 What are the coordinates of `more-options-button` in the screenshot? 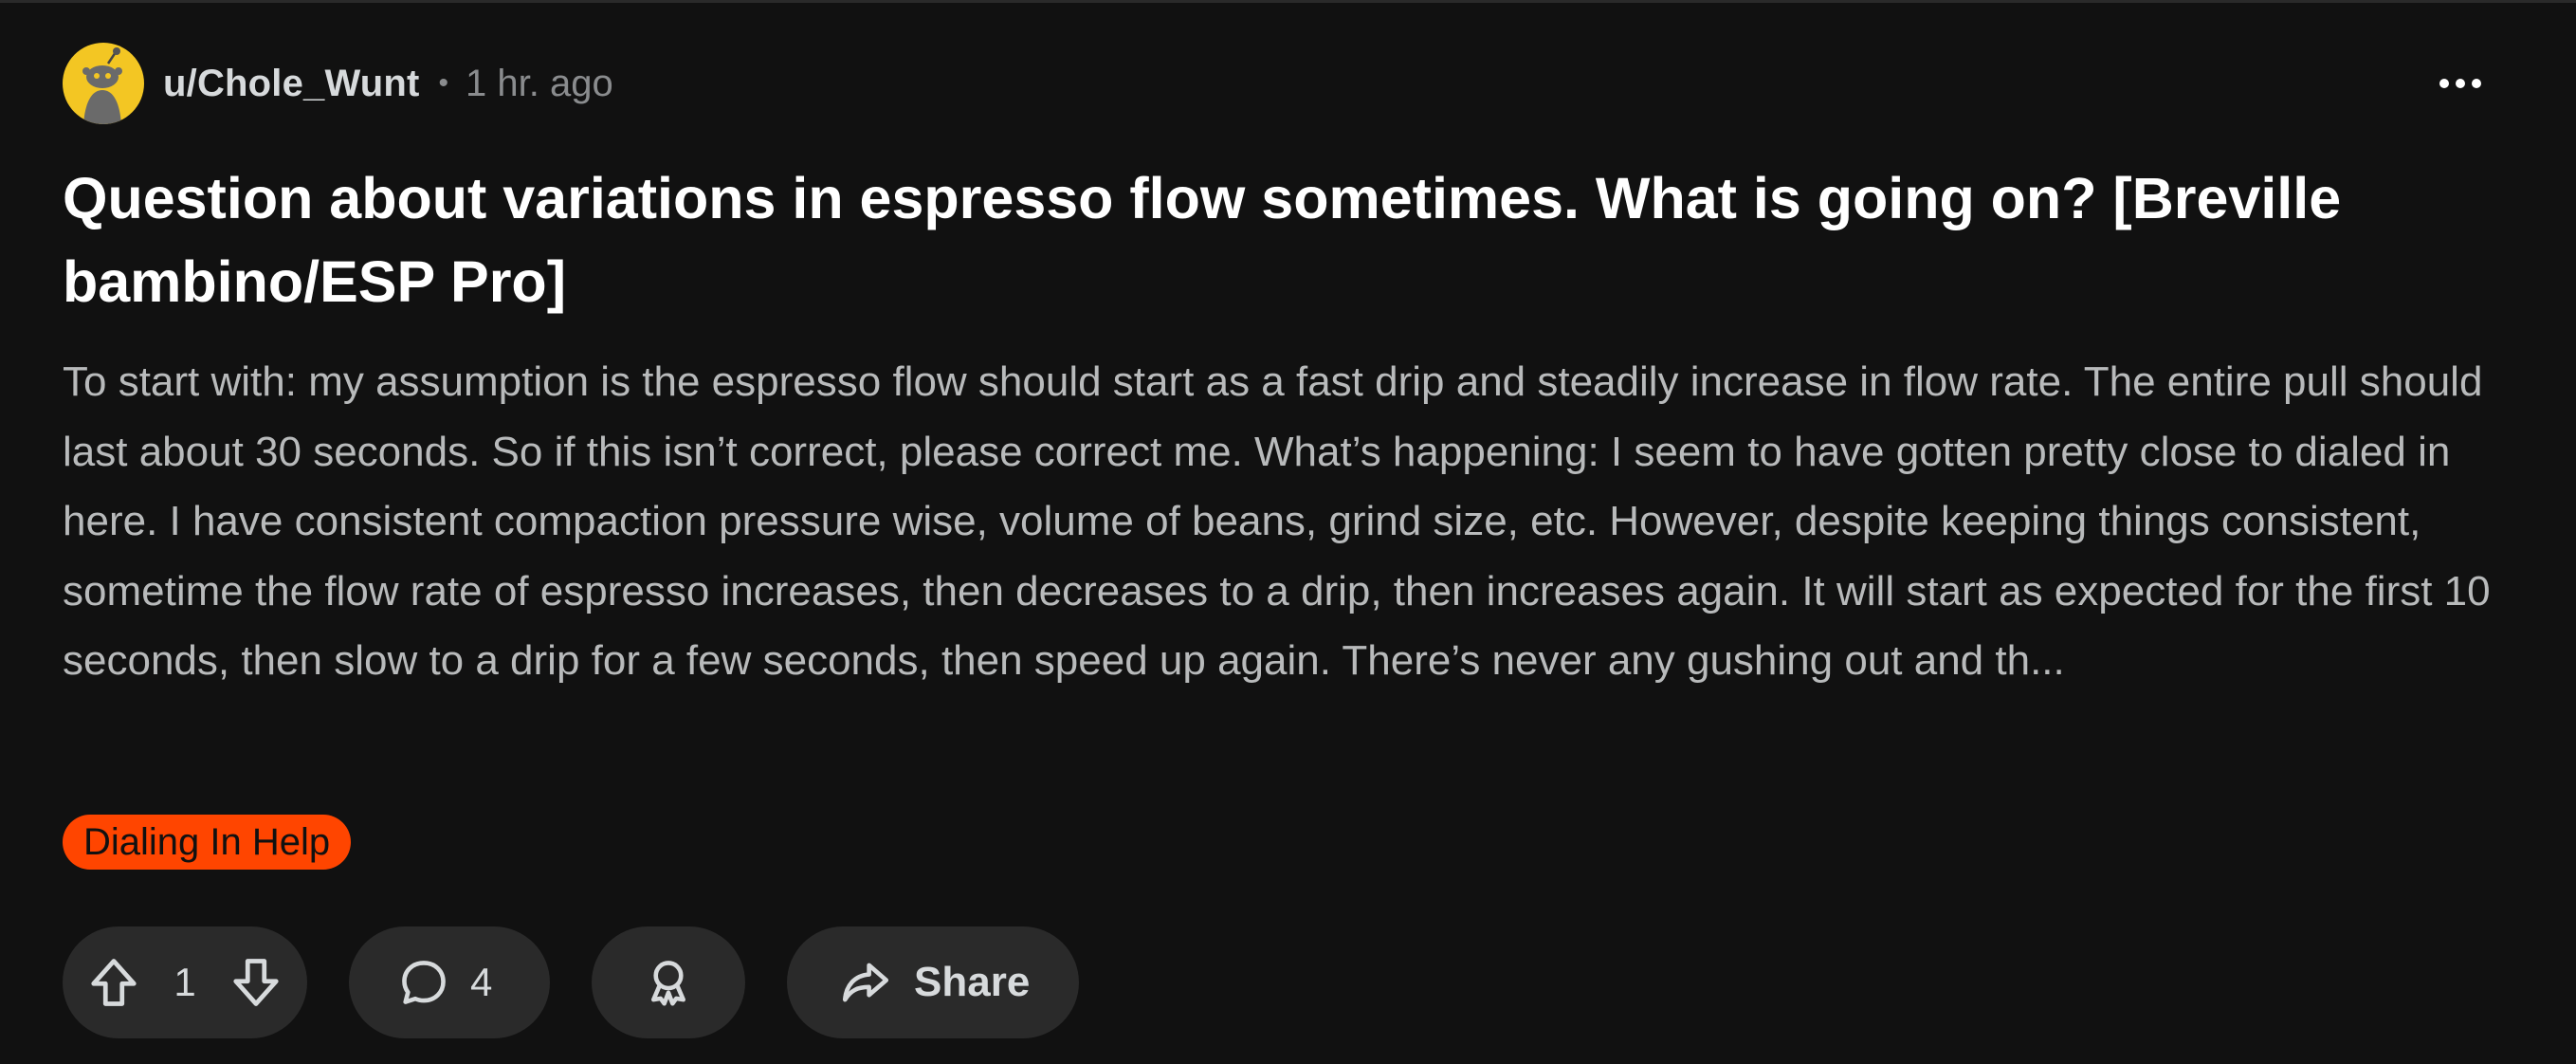 It's located at (2460, 83).